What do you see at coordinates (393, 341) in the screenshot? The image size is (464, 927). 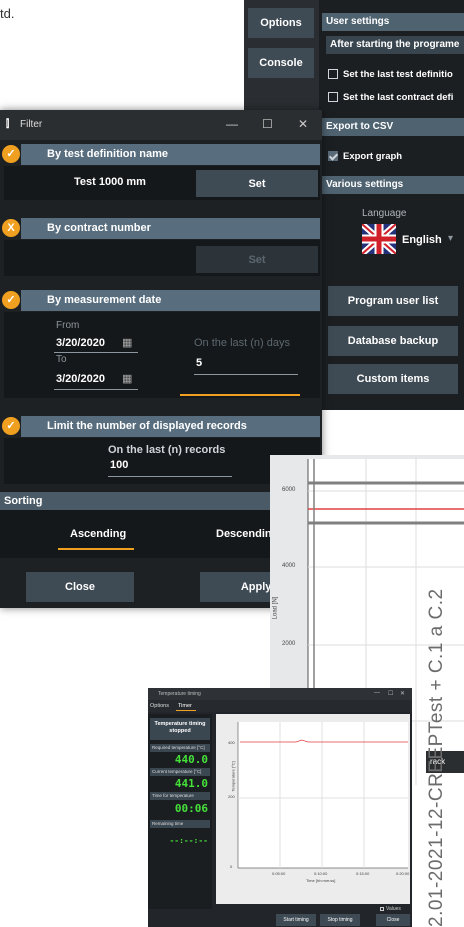 I see `database-backup-button: Database backup` at bounding box center [393, 341].